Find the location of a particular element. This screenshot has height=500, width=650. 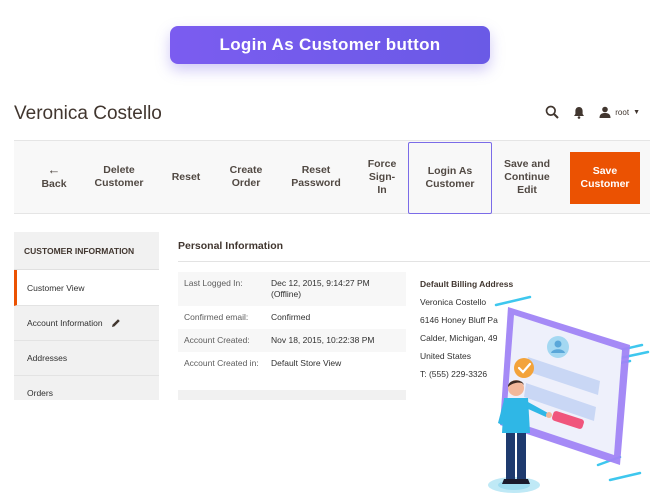

row-label: Account Created in: is located at coordinates (221, 363).